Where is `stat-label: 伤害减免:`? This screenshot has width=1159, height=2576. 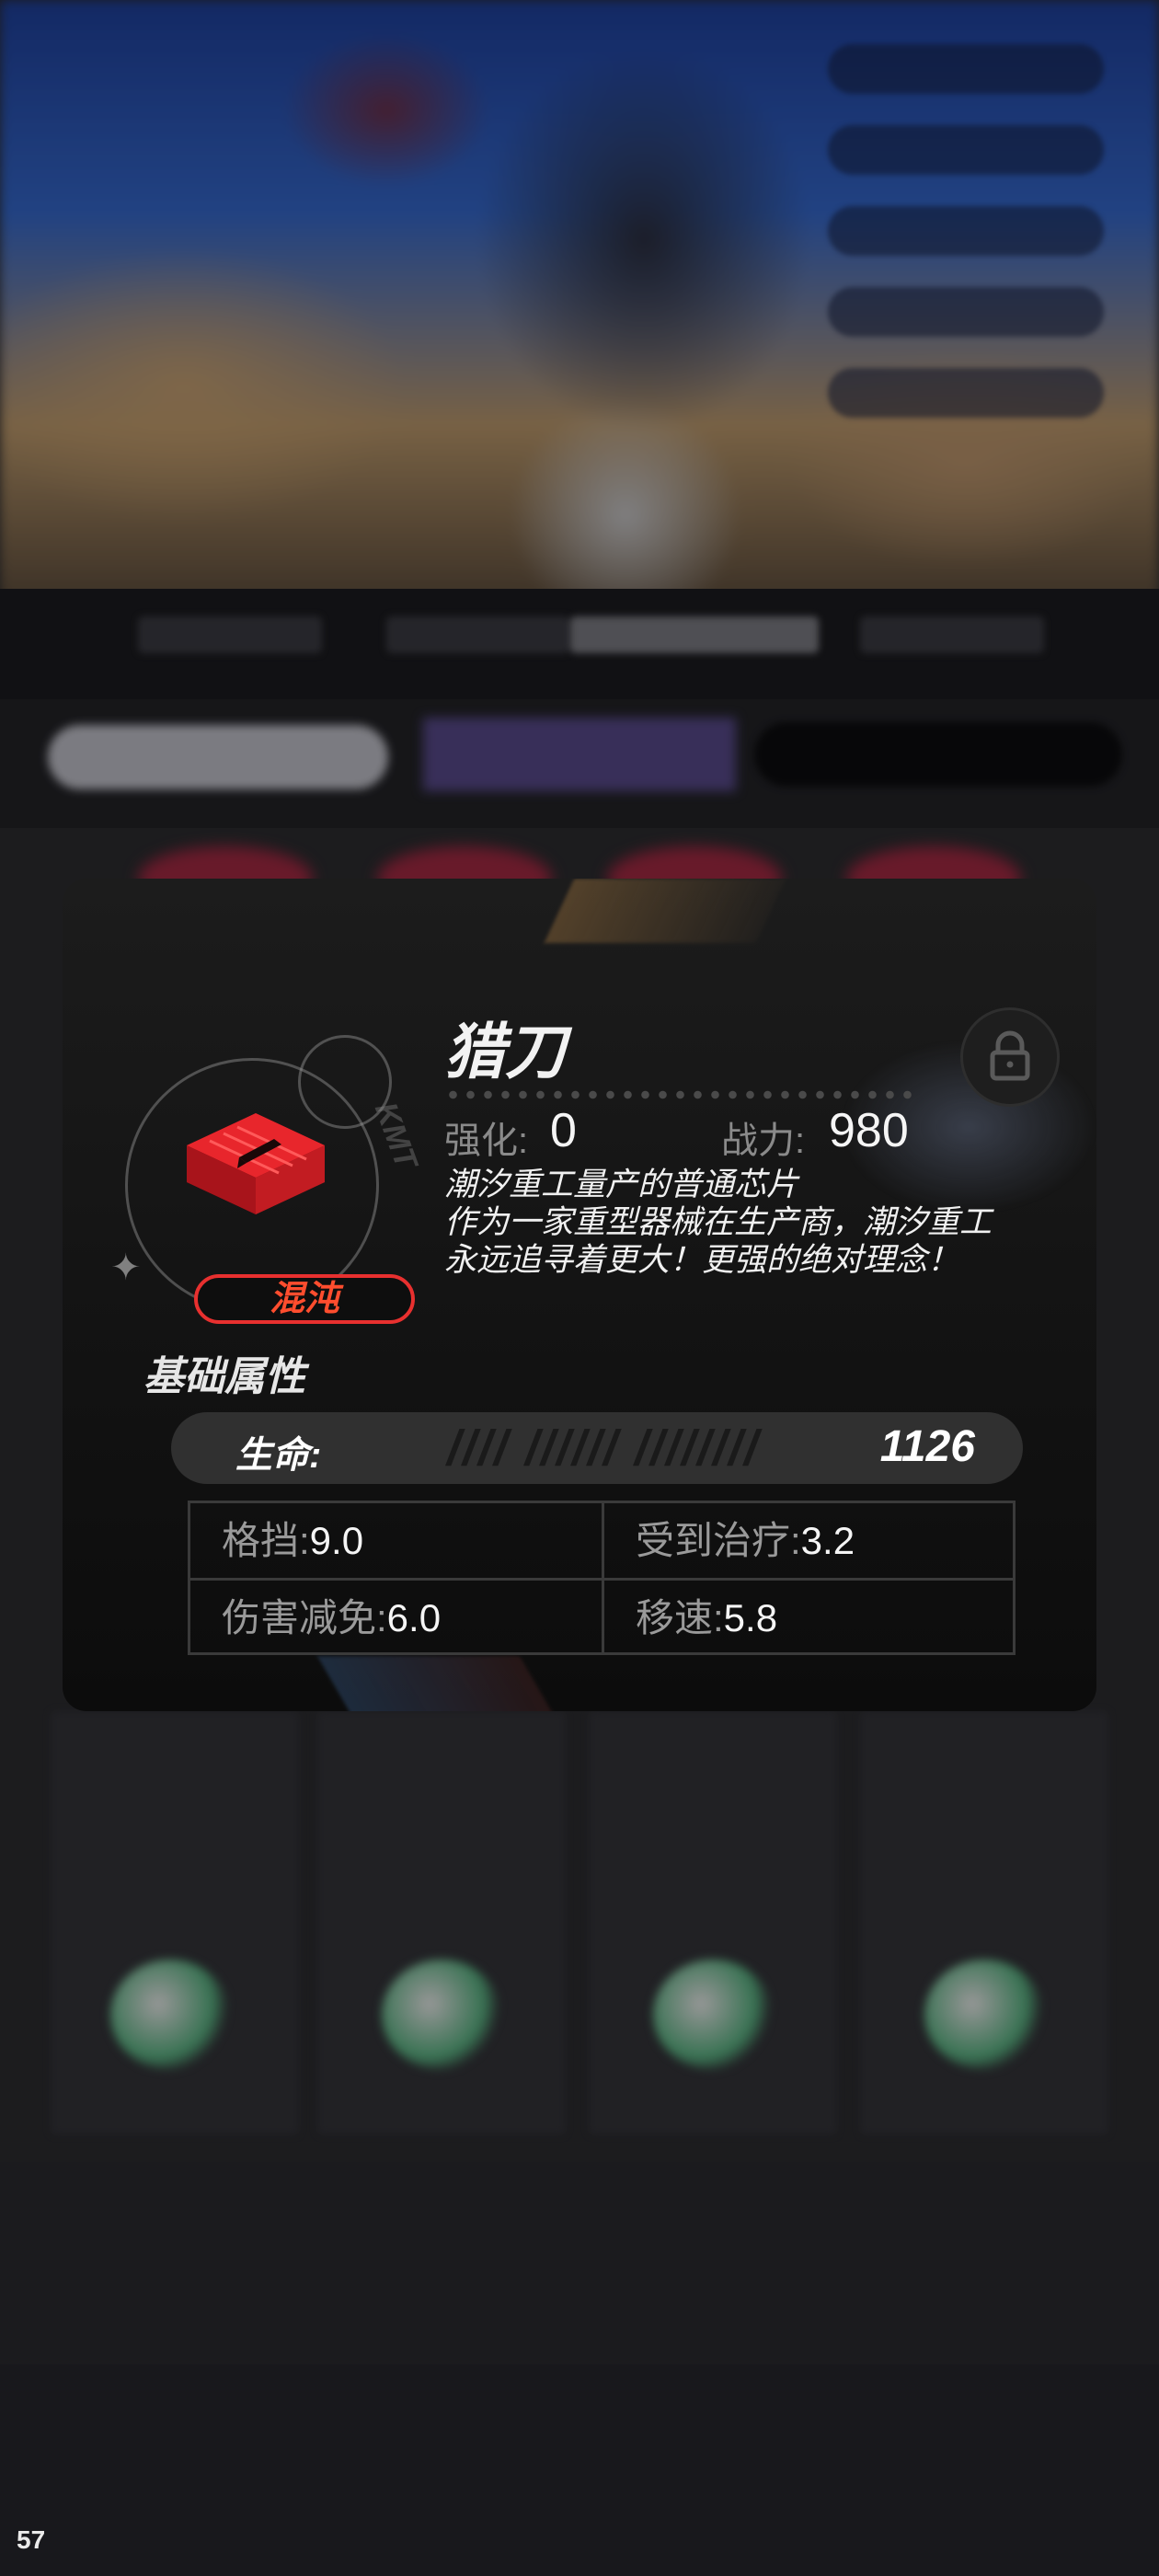 stat-label: 伤害减免: is located at coordinates (304, 1617).